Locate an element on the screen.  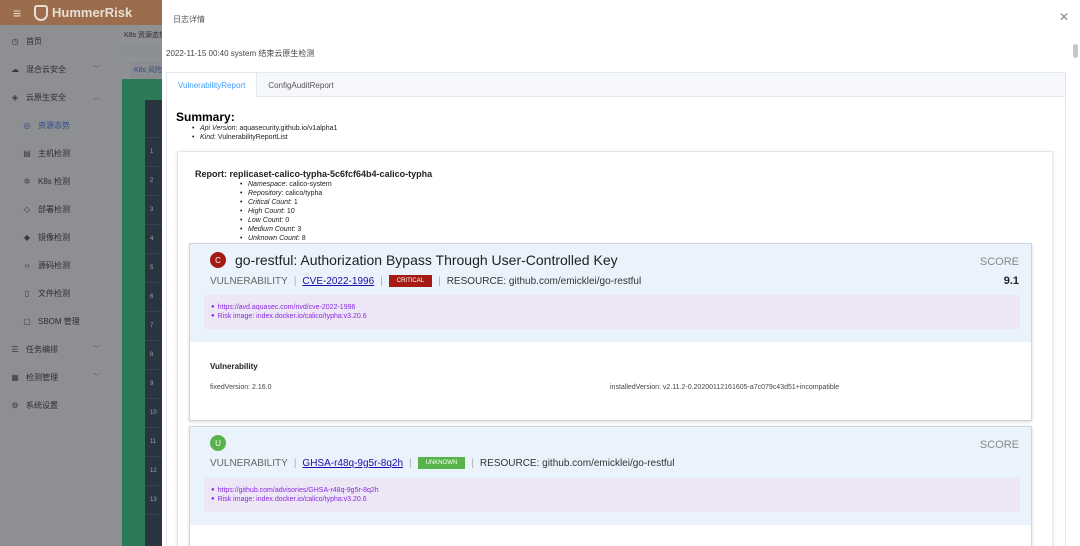
info-icon: ● is located at coordinates (213, 499).